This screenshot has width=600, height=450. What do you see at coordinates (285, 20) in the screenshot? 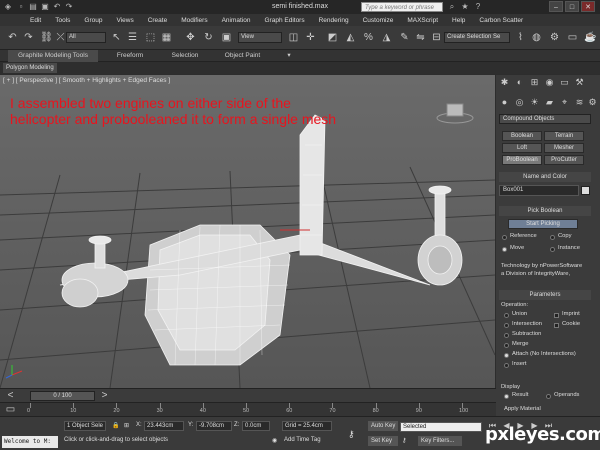
I see `menu-graph-editors: Graph Editors` at bounding box center [285, 20].